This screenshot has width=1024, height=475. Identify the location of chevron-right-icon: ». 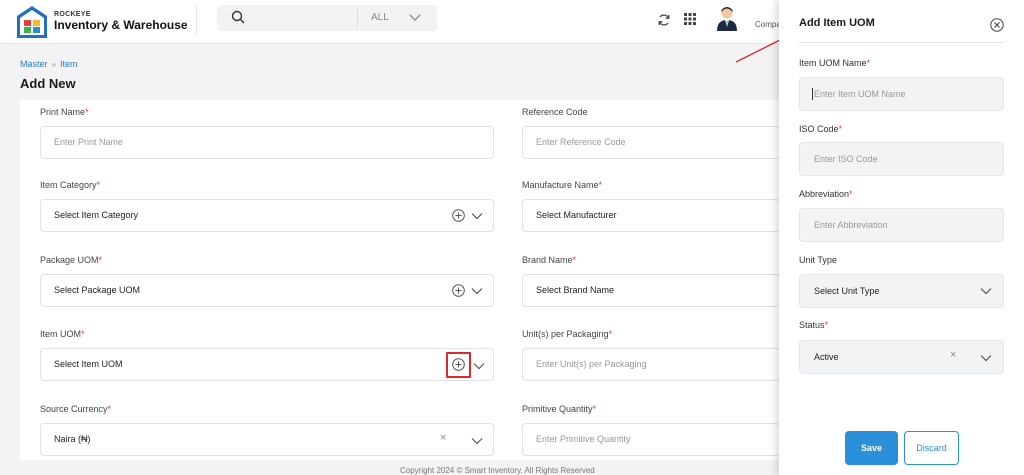
(53, 64).